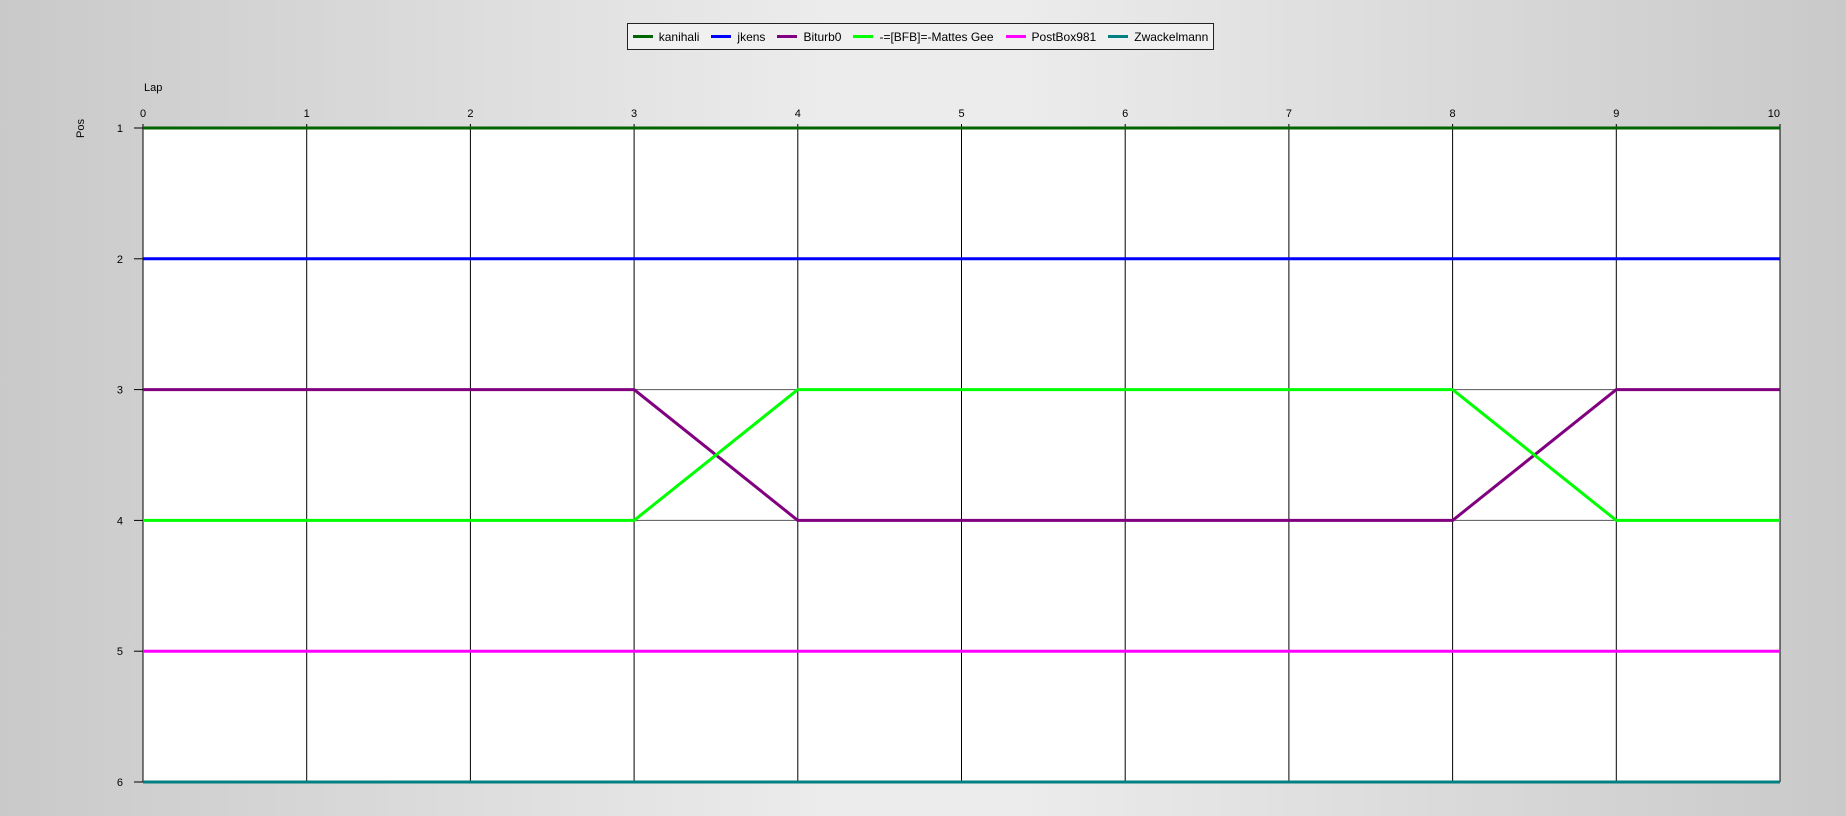  Describe the element at coordinates (470, 114) in the screenshot. I see `x-tick-label: 2` at that location.